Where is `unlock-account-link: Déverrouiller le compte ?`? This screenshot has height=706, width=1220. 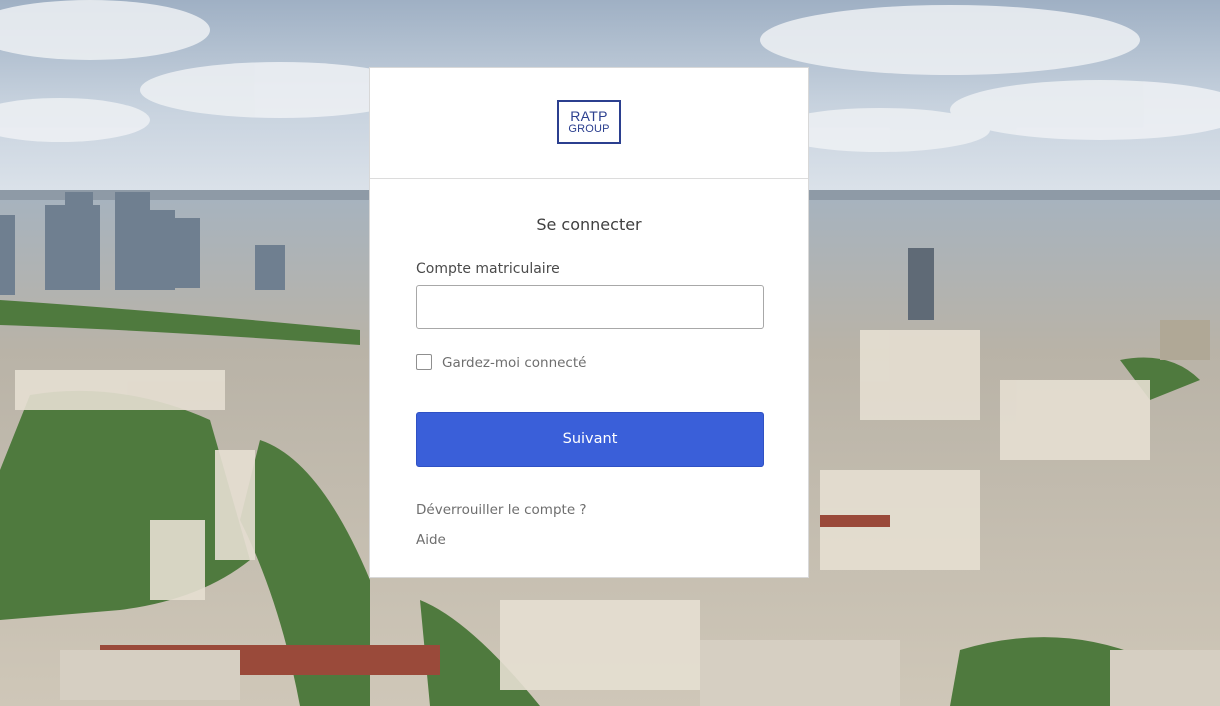 unlock-account-link: Déverrouiller le compte ? is located at coordinates (501, 510).